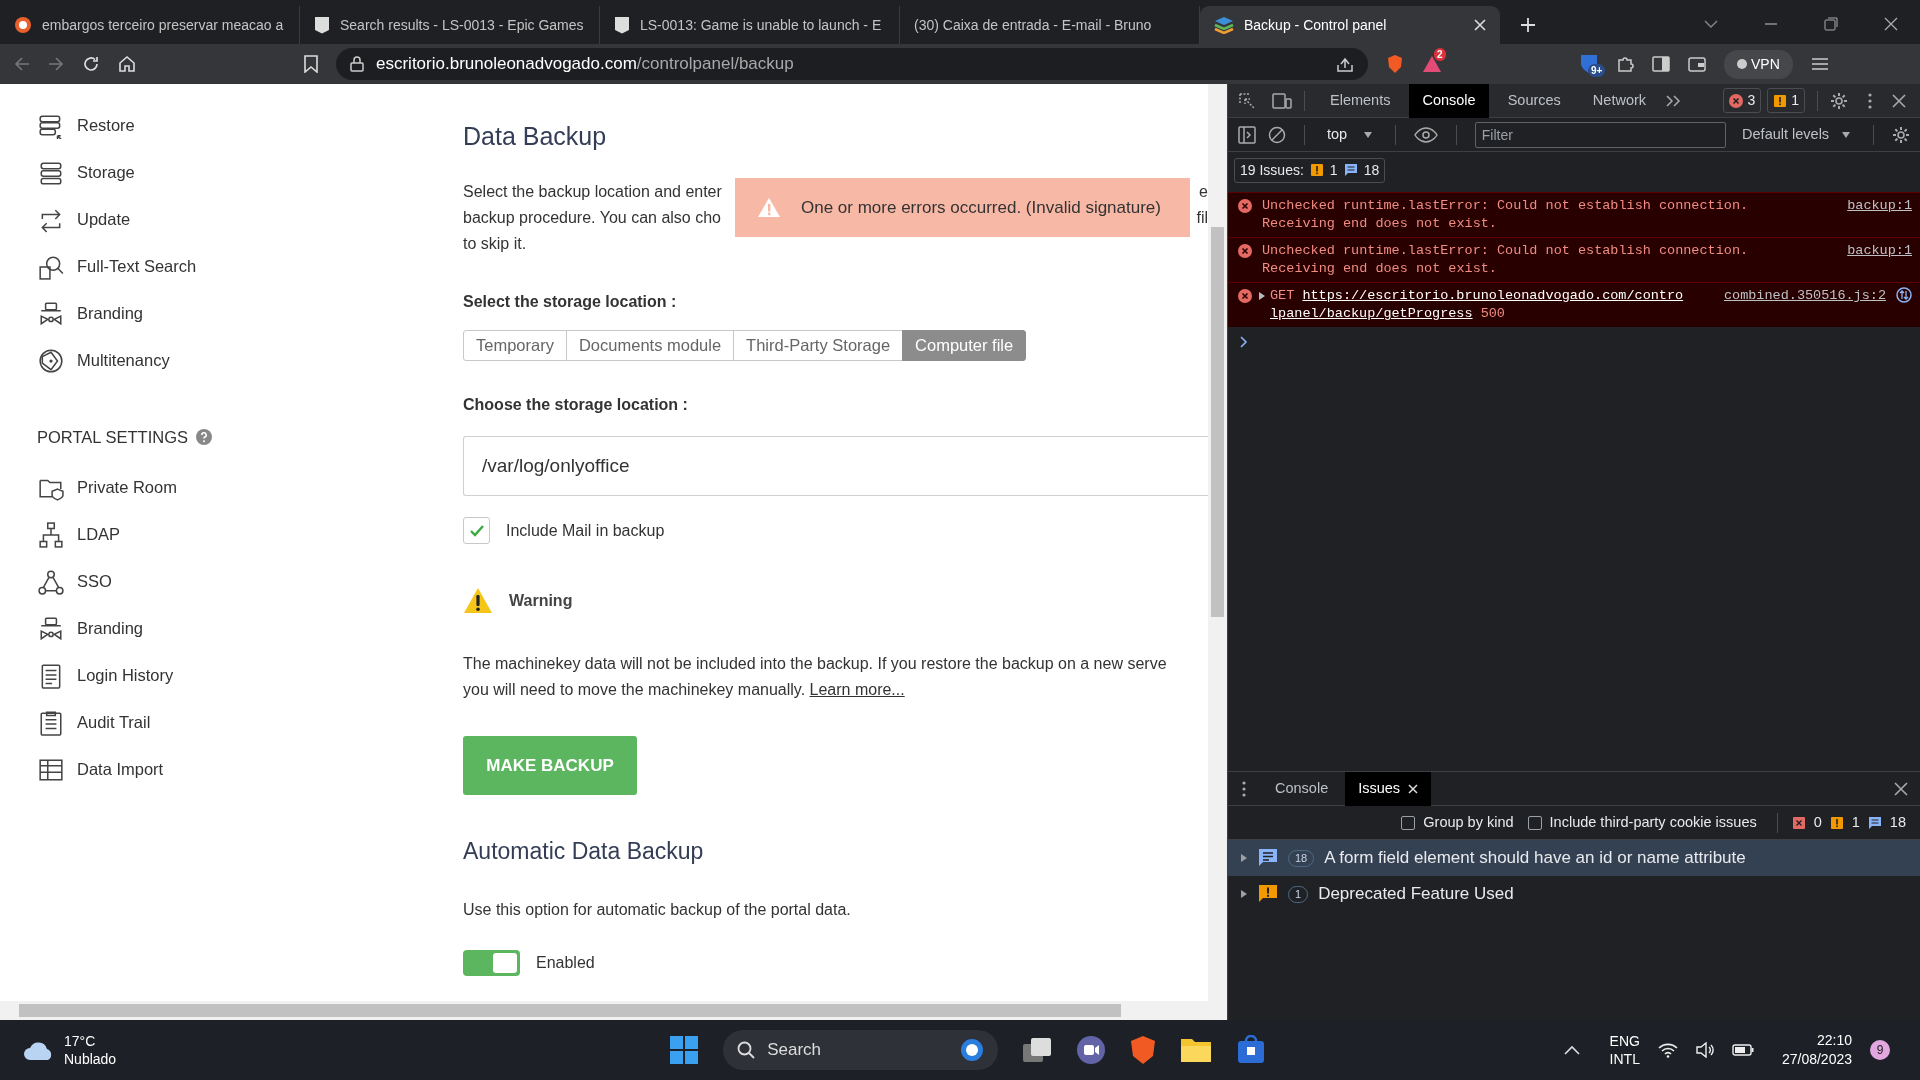 This screenshot has width=1920, height=1080. What do you see at coordinates (1797, 134) in the screenshot?
I see `levels-dropdown: Default levels` at bounding box center [1797, 134].